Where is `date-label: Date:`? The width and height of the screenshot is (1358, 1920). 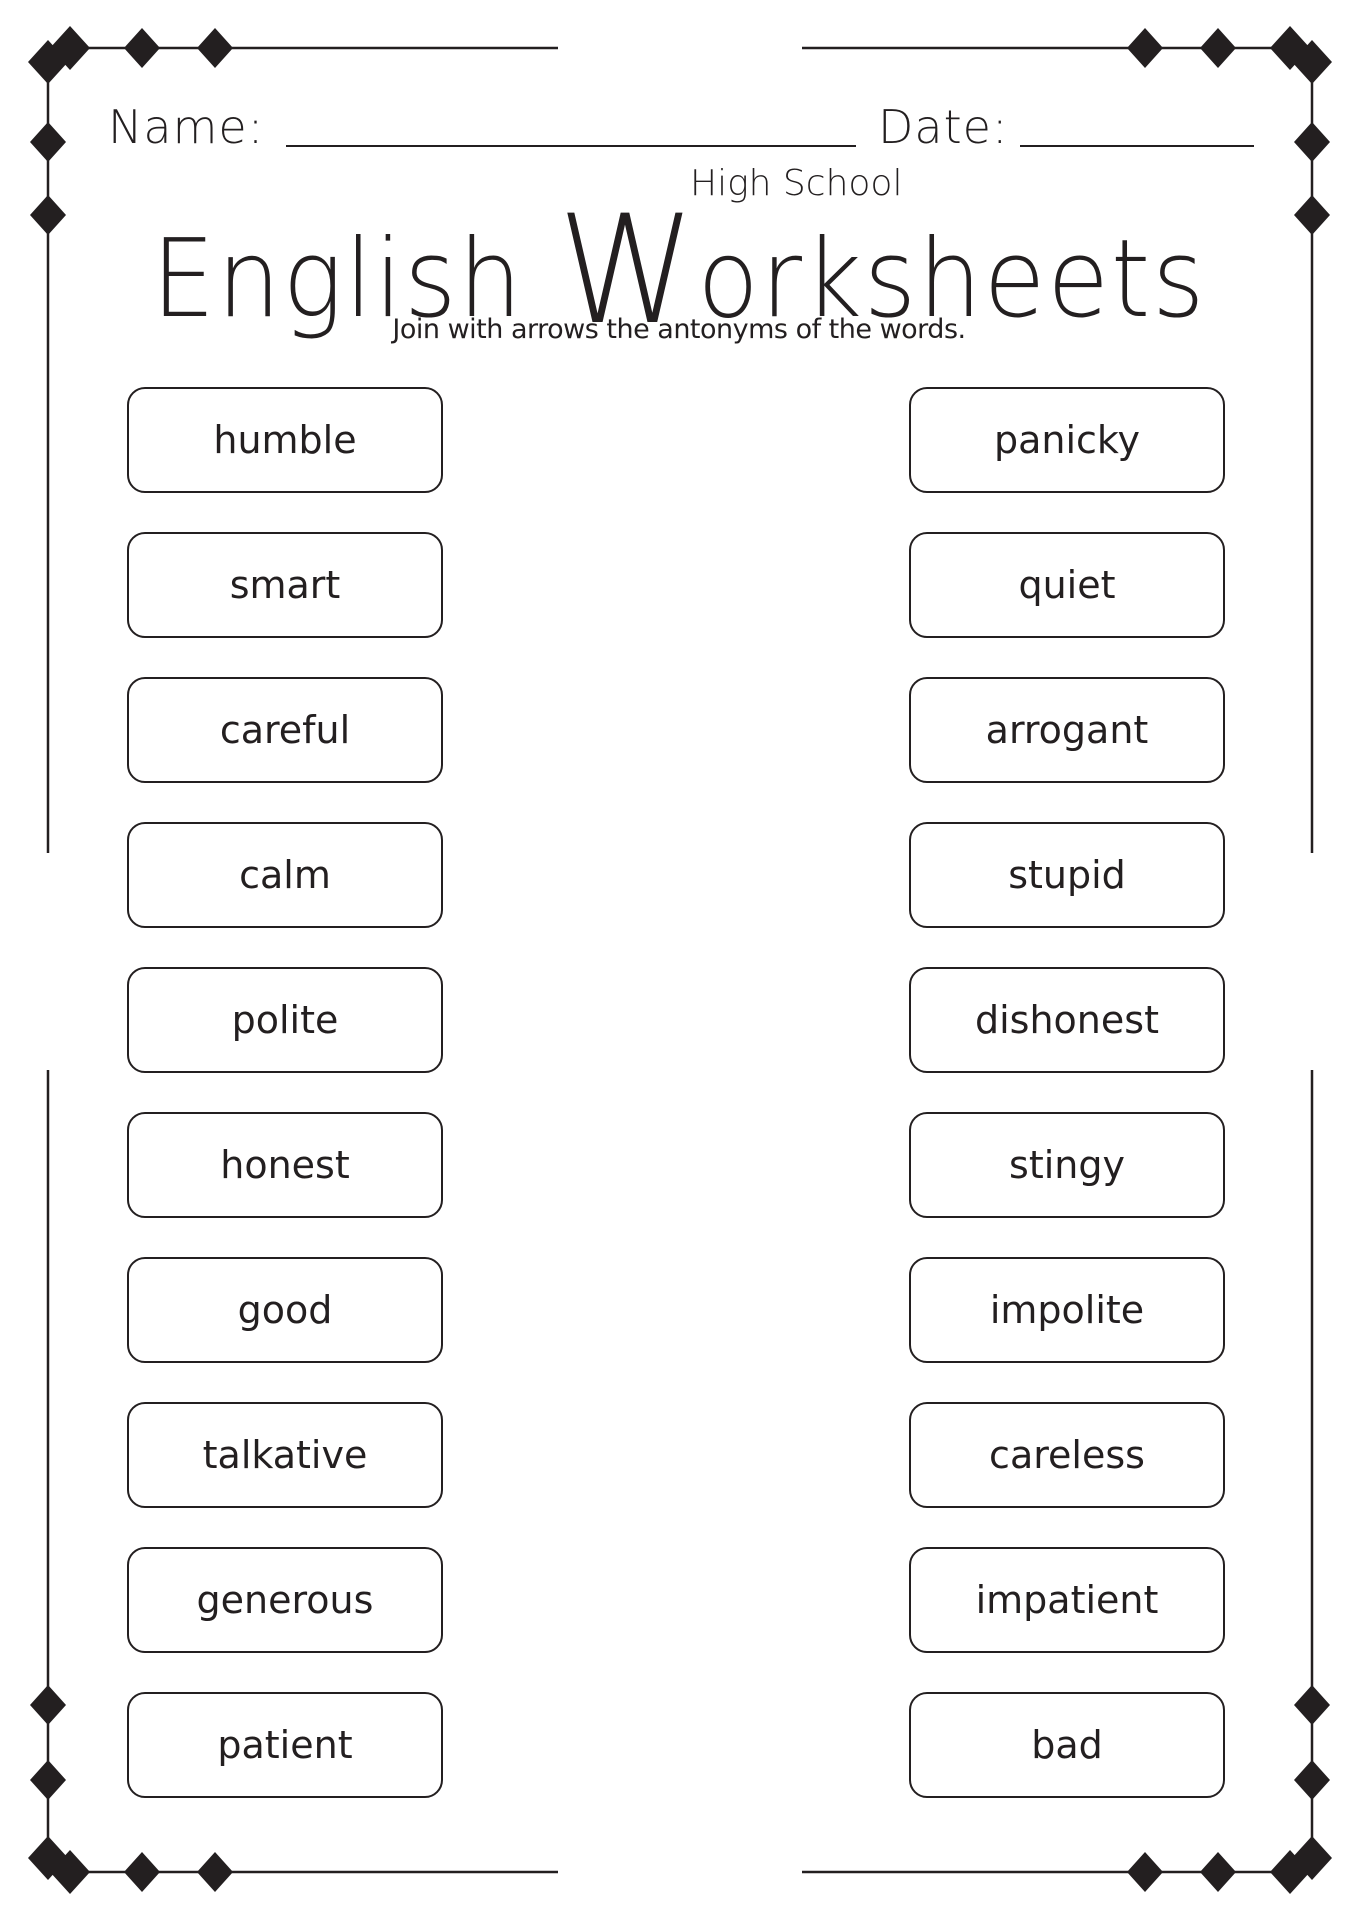
date-label: Date: is located at coordinates (943, 127).